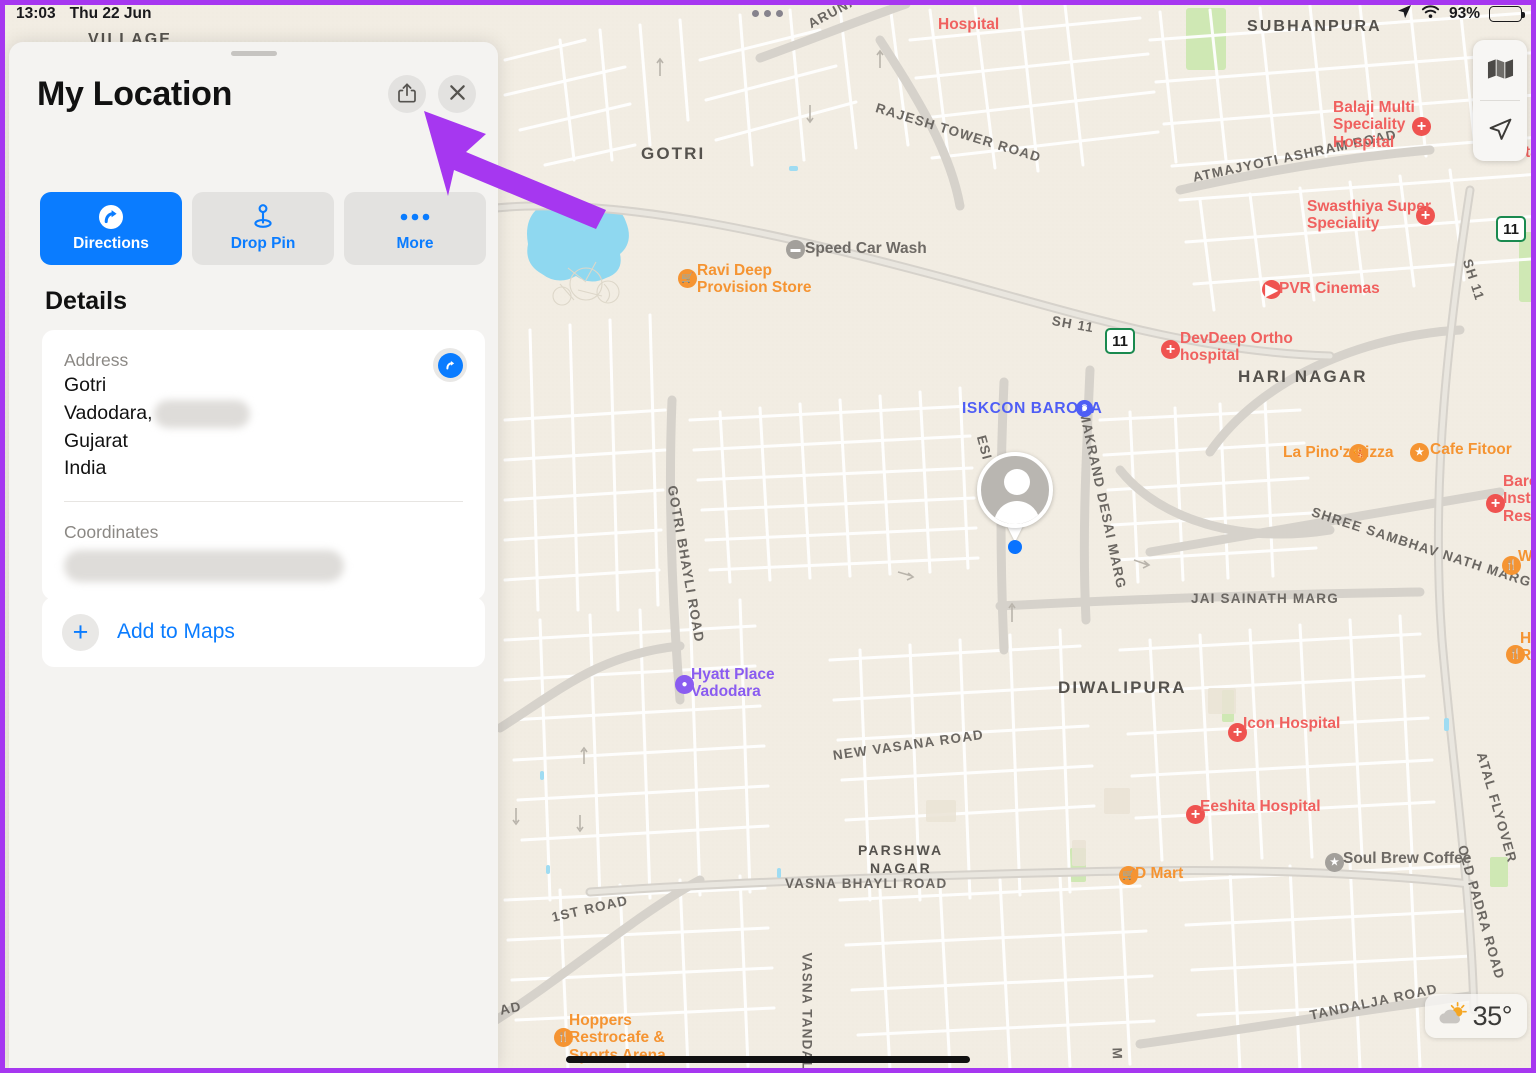 This screenshot has width=1536, height=1073. I want to click on share-button, so click(407, 94).